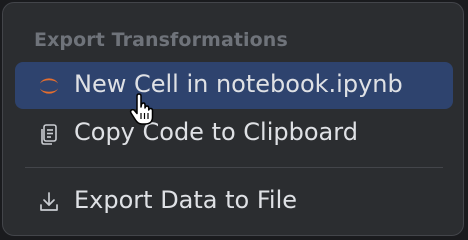  I want to click on menu-item-label: Export Data to File, so click(186, 200).